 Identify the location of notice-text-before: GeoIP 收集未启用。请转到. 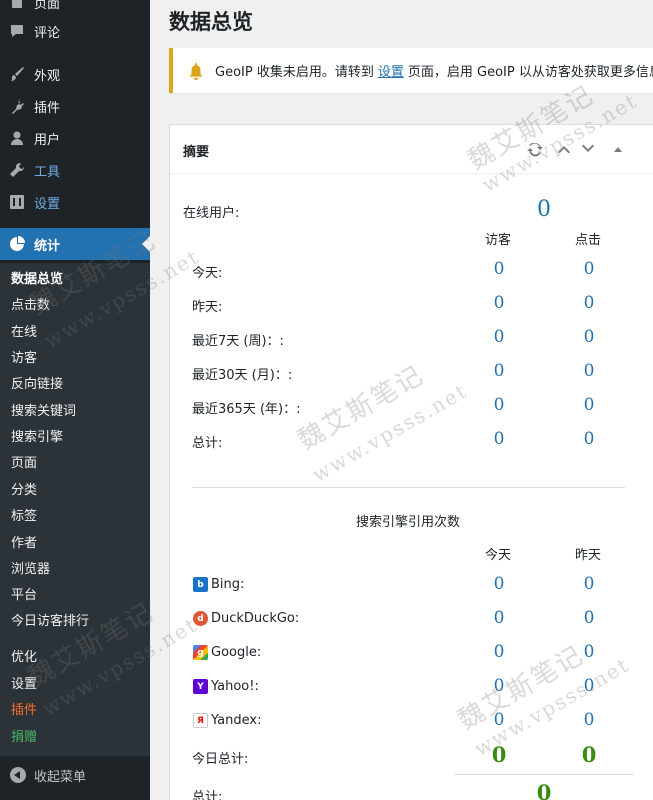
(294, 72).